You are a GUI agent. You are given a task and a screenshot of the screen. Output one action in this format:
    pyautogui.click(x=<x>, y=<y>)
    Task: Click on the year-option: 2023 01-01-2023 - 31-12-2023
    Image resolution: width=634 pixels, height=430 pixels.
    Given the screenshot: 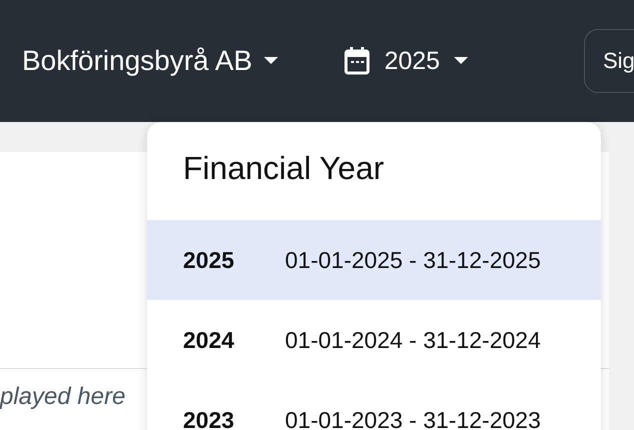 What is the action you would take?
    pyautogui.click(x=374, y=405)
    